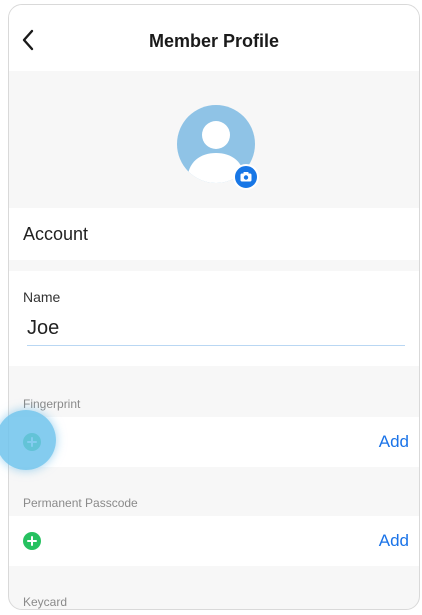 This screenshot has width=422, height=615. What do you see at coordinates (214, 41) in the screenshot?
I see `page-title: Member Profile` at bounding box center [214, 41].